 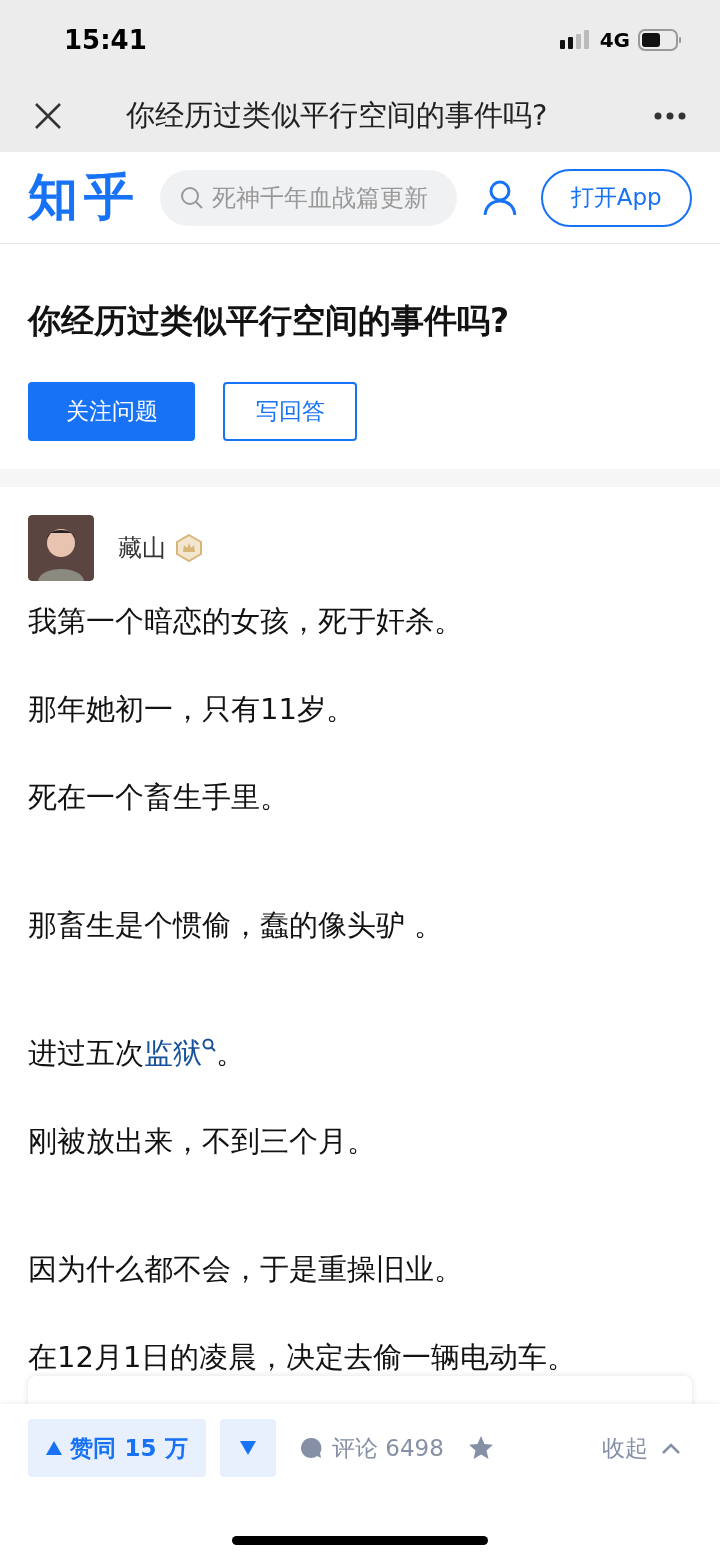 I want to click on answer-paragraph: 在12月1日的凌晨，决定去偷一辆电动车。, so click(x=303, y=1357).